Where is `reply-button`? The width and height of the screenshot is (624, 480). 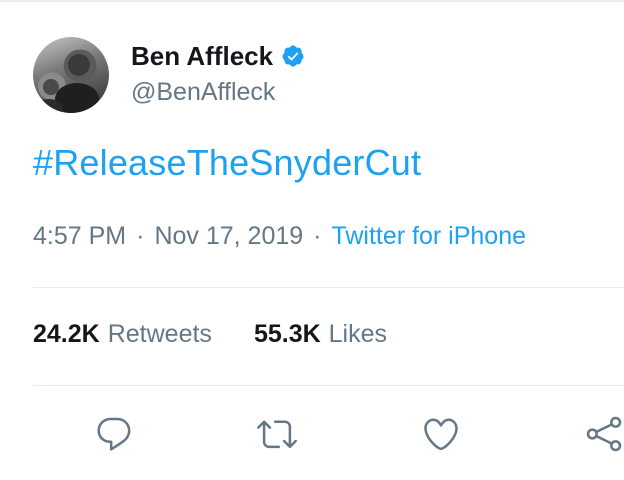
reply-button is located at coordinates (114, 434).